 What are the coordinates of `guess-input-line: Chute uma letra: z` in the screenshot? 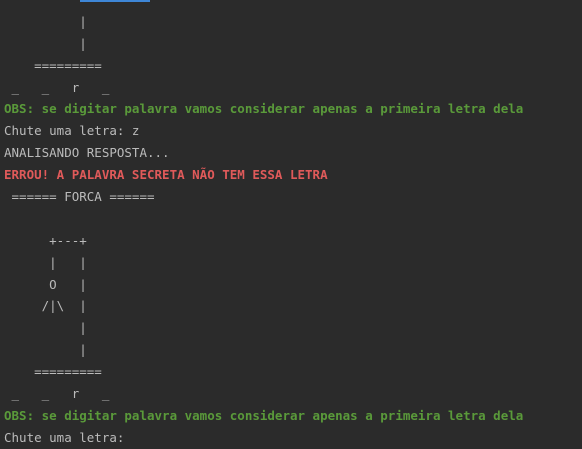 It's located at (72, 131).